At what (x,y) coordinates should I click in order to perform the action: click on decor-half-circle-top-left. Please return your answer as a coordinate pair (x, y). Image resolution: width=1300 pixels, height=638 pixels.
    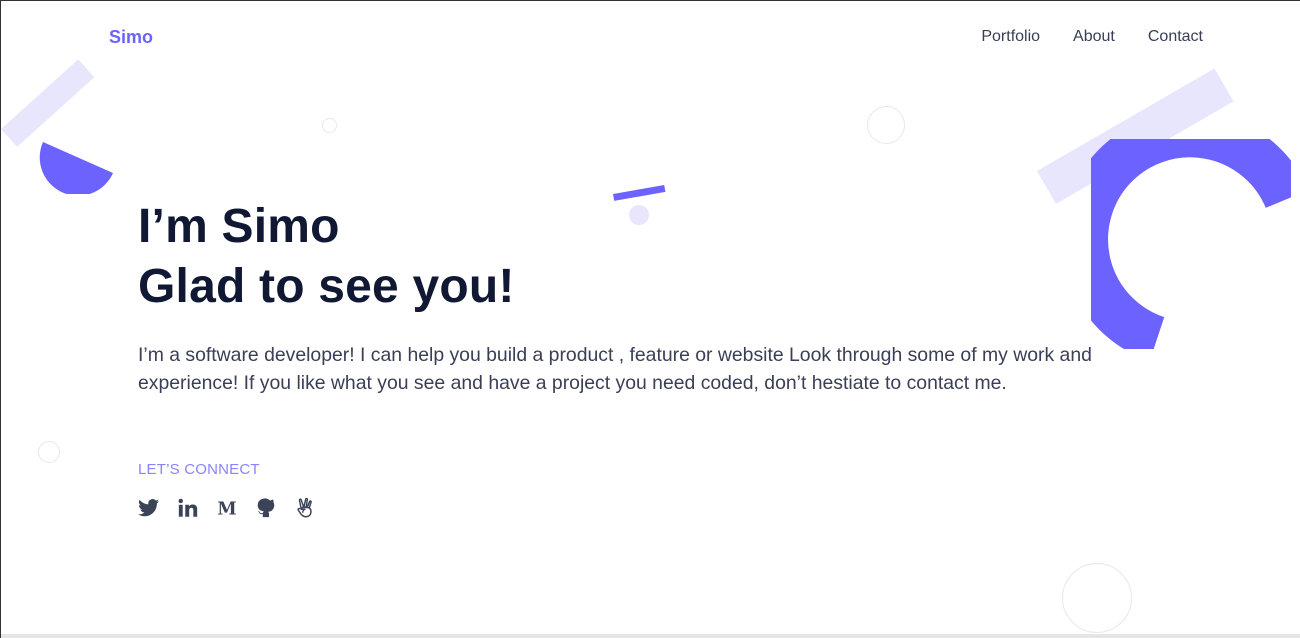
    Looking at the image, I should click on (76, 168).